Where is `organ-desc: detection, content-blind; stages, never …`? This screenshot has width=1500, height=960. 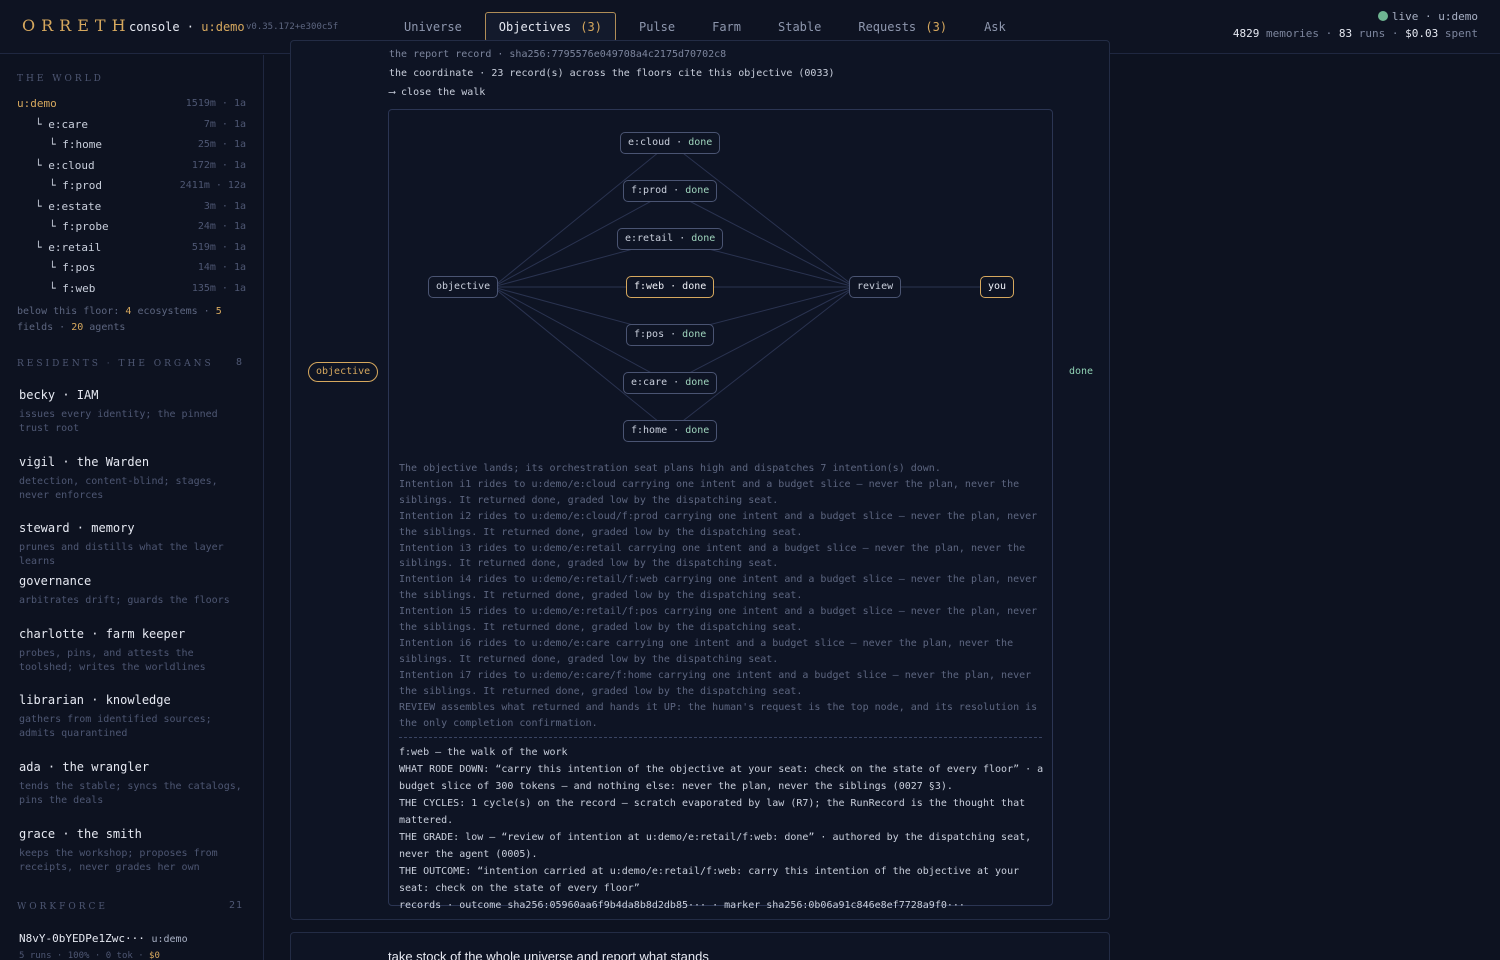
organ-desc: detection, content-blind; stages, never … is located at coordinates (118, 488).